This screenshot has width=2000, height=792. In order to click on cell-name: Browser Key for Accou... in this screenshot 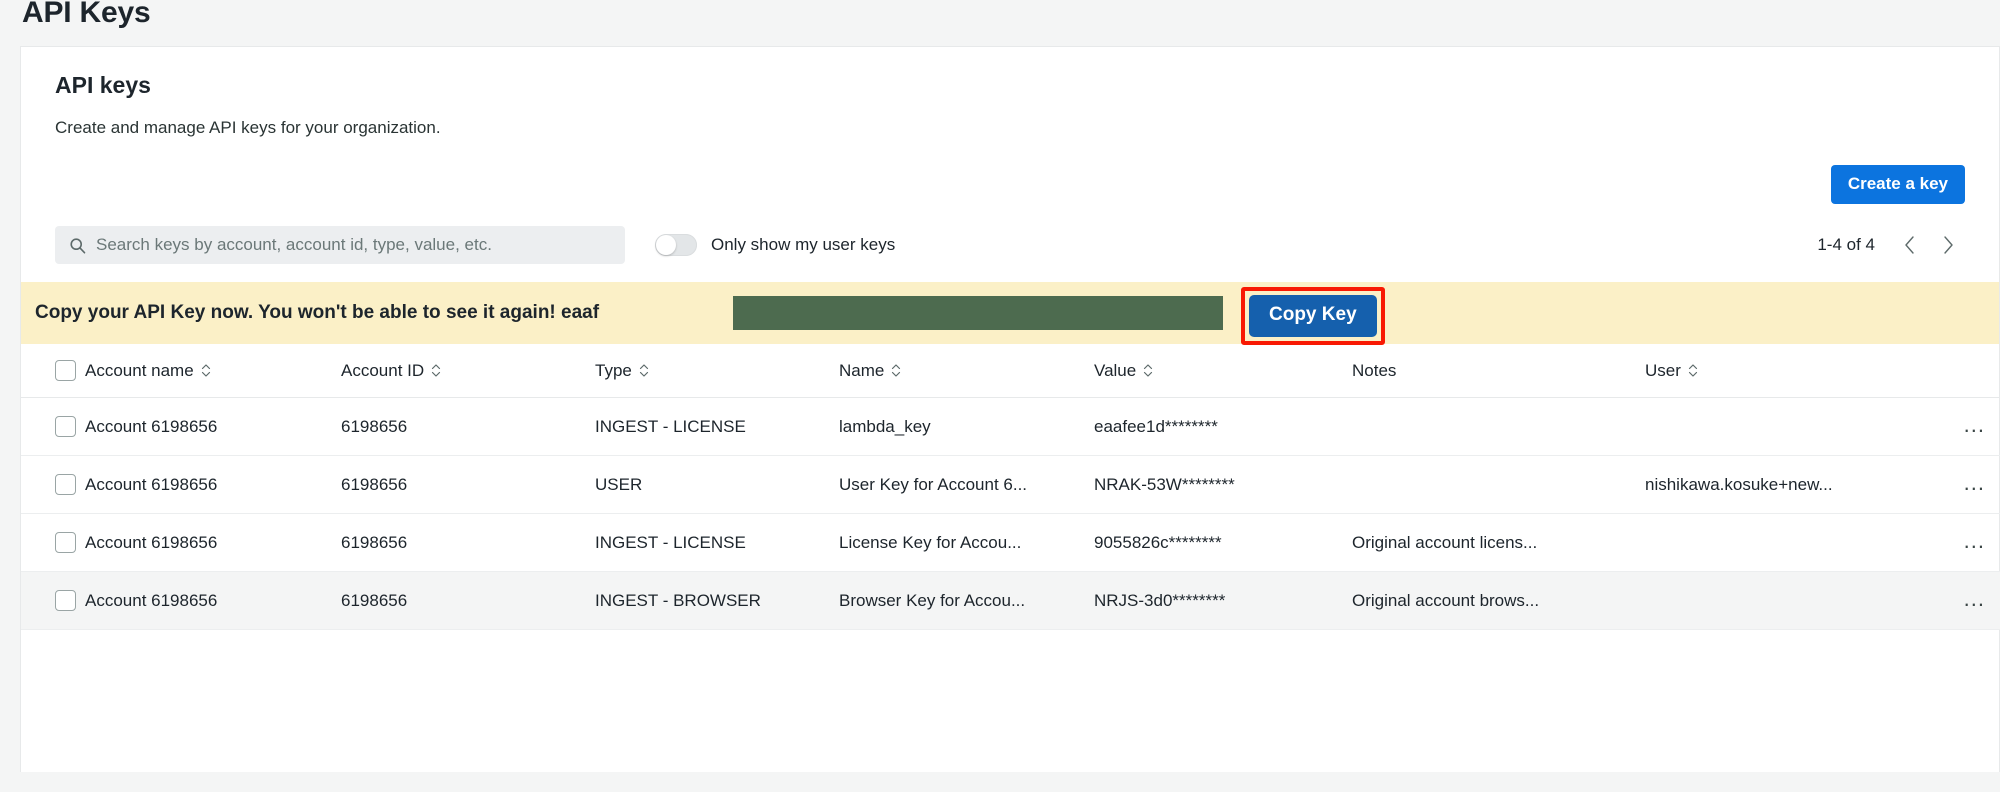, I will do `click(966, 600)`.